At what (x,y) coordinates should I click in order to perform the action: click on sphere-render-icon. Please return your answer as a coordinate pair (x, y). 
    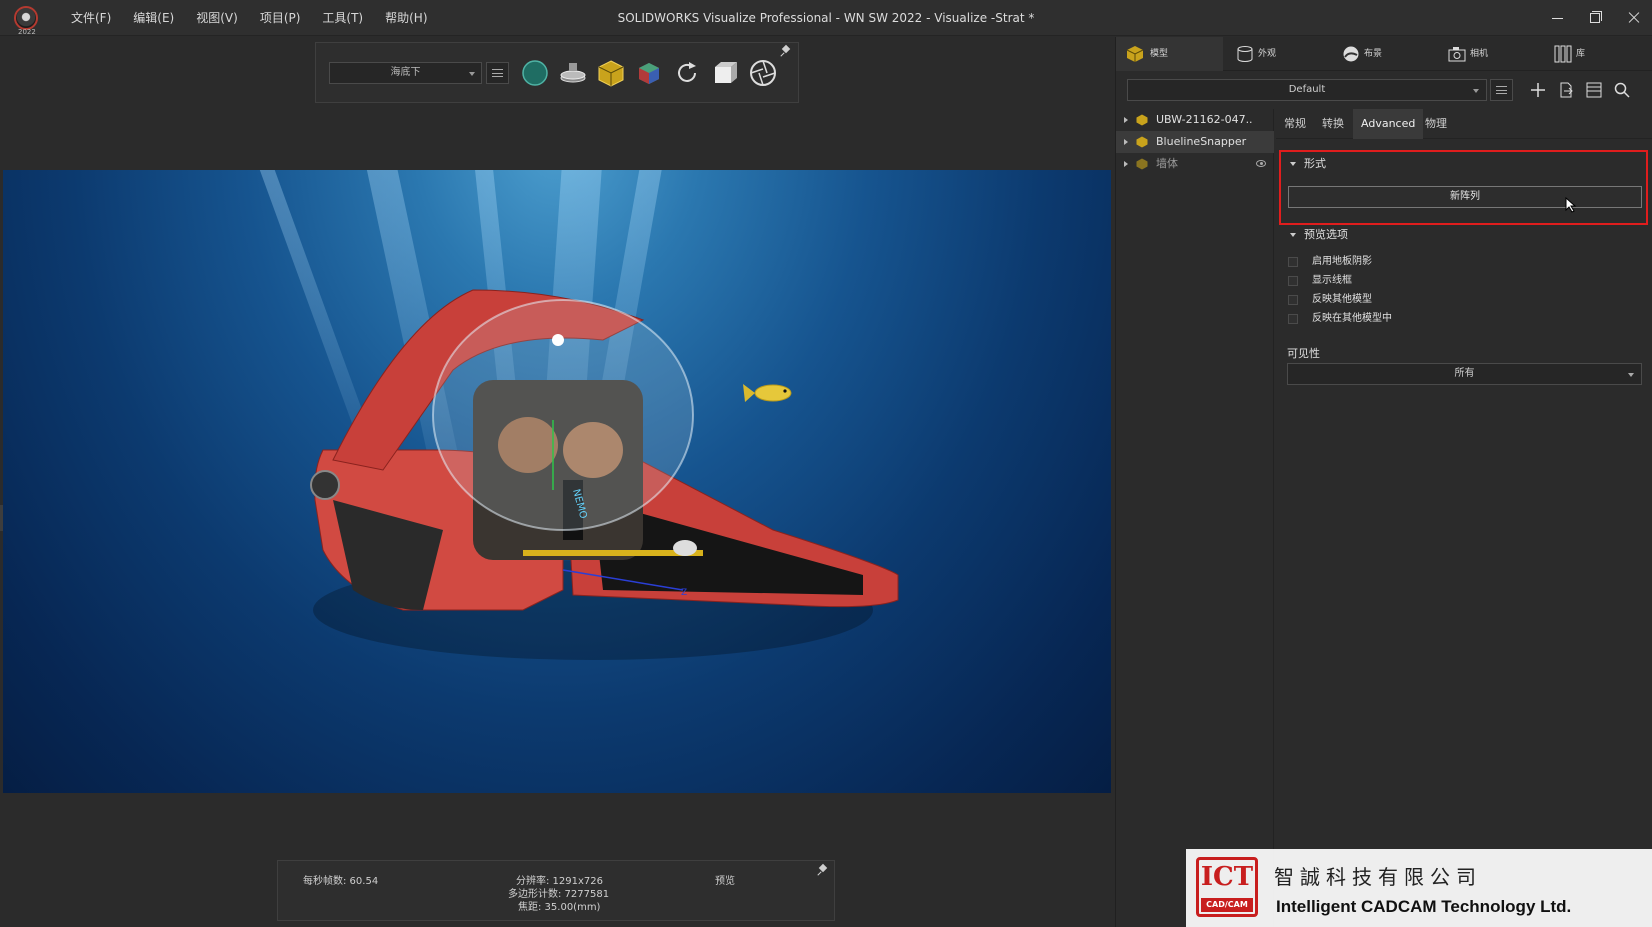
    Looking at the image, I should click on (535, 73).